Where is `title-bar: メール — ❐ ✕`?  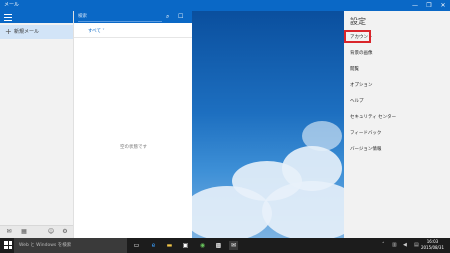 title-bar: メール — ❐ ✕ is located at coordinates (225, 5).